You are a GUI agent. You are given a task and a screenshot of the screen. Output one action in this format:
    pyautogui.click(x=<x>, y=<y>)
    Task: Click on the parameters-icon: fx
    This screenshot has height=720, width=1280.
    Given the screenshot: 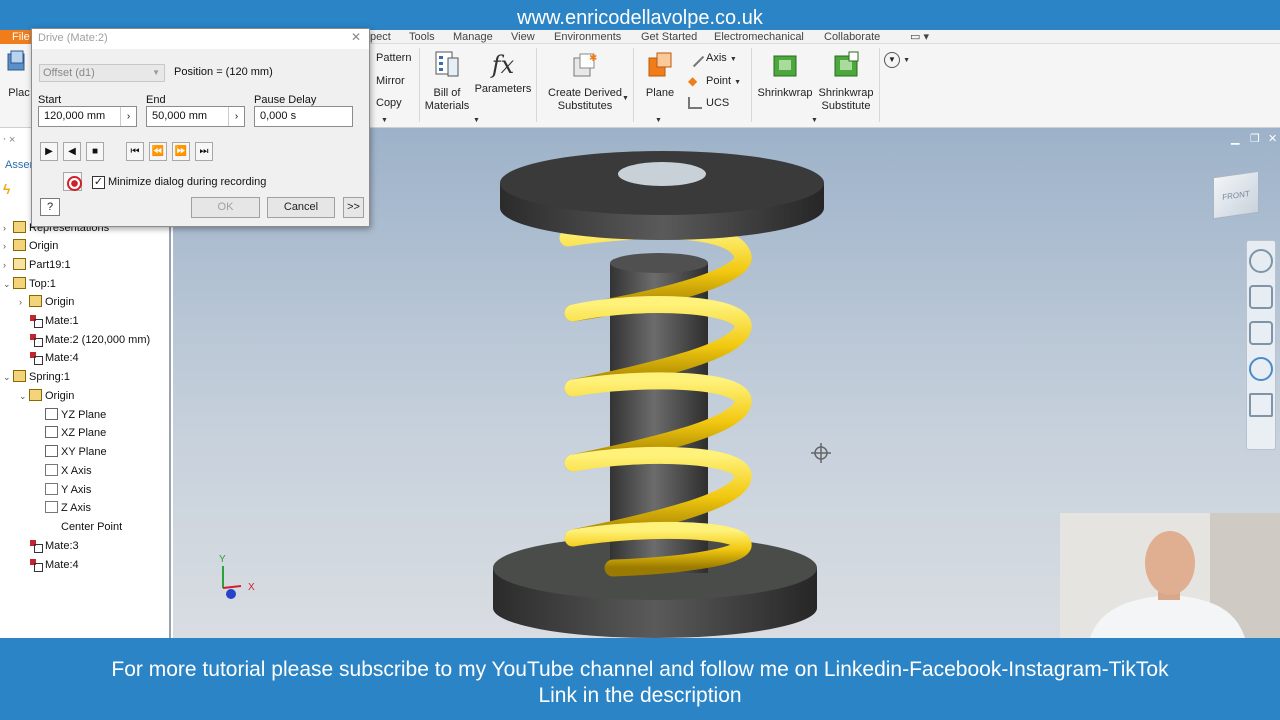 What is the action you would take?
    pyautogui.click(x=503, y=65)
    